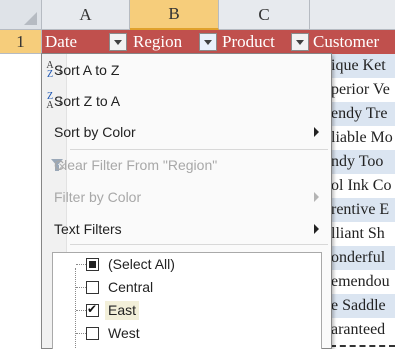 This screenshot has height=349, width=395. Describe the element at coordinates (352, 15) in the screenshot. I see `column-header-d` at that location.